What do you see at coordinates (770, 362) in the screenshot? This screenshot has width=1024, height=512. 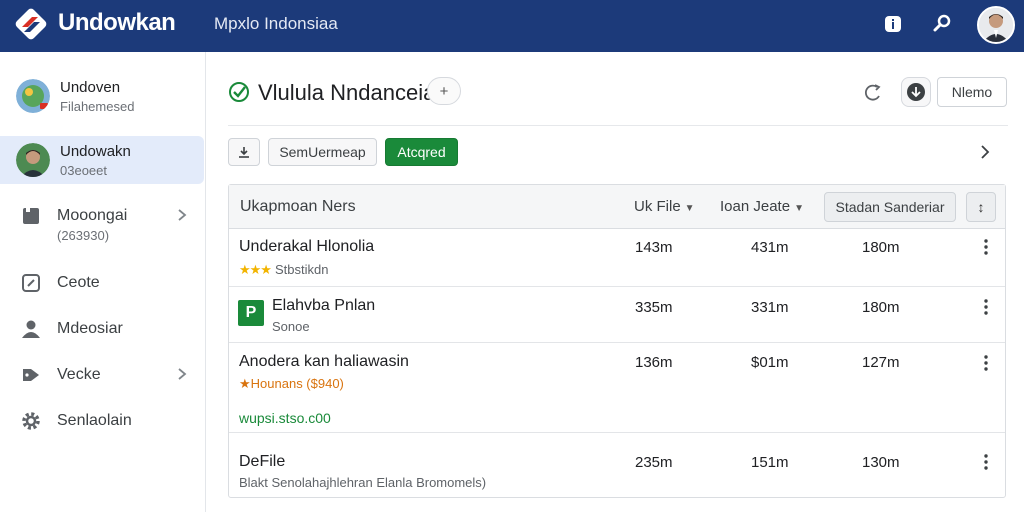 I see `row-value-2: $01m` at bounding box center [770, 362].